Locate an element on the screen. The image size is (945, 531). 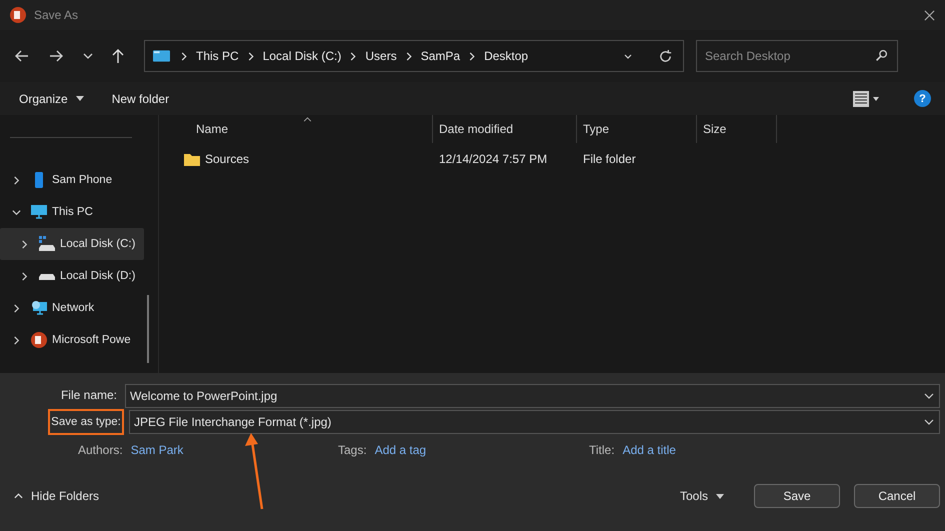
chevron-up-icon is located at coordinates (18, 496).